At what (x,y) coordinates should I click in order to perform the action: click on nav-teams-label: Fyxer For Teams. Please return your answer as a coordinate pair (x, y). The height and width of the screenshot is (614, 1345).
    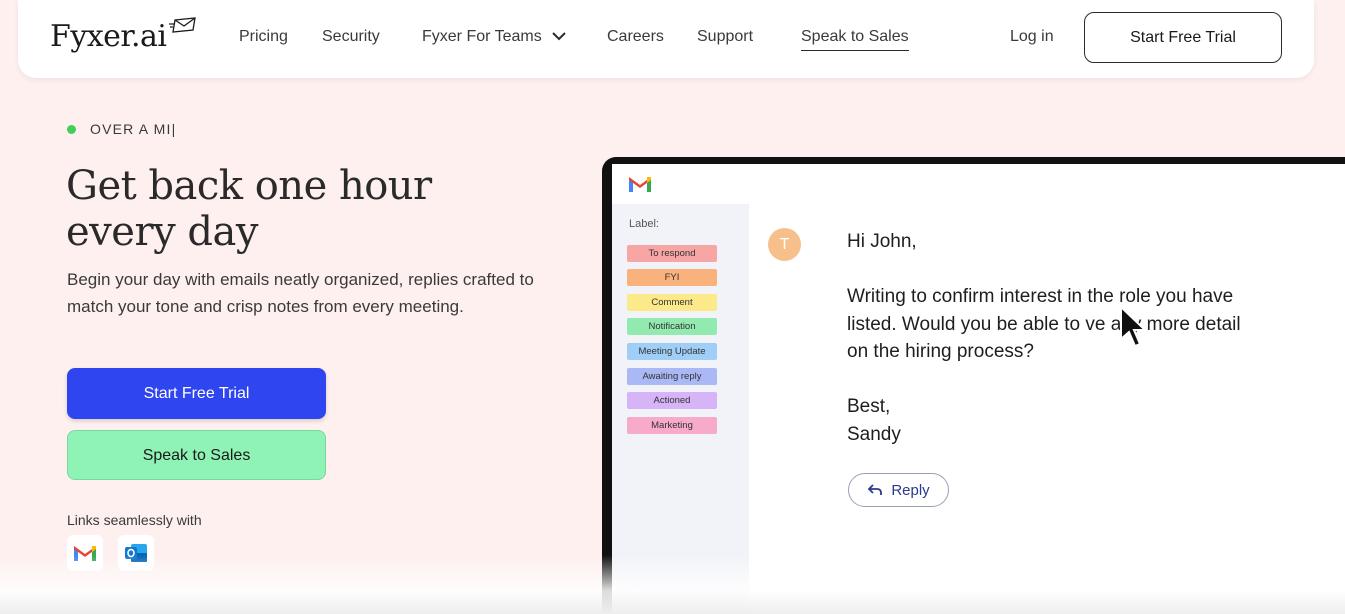
    Looking at the image, I should click on (482, 37).